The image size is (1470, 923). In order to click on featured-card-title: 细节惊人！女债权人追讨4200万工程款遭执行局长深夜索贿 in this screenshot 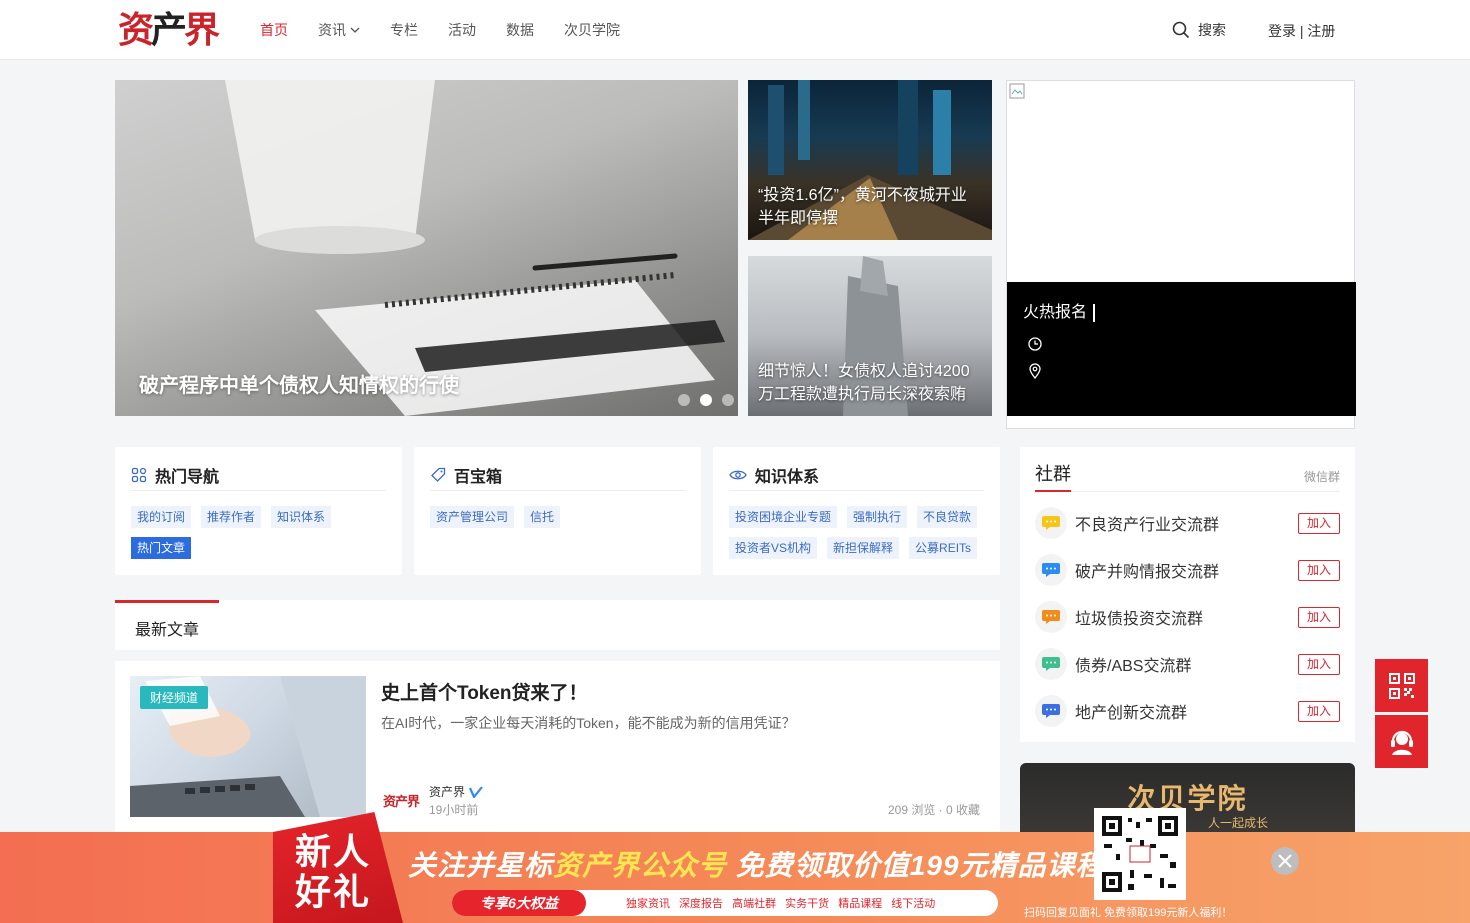, I will do `click(864, 383)`.